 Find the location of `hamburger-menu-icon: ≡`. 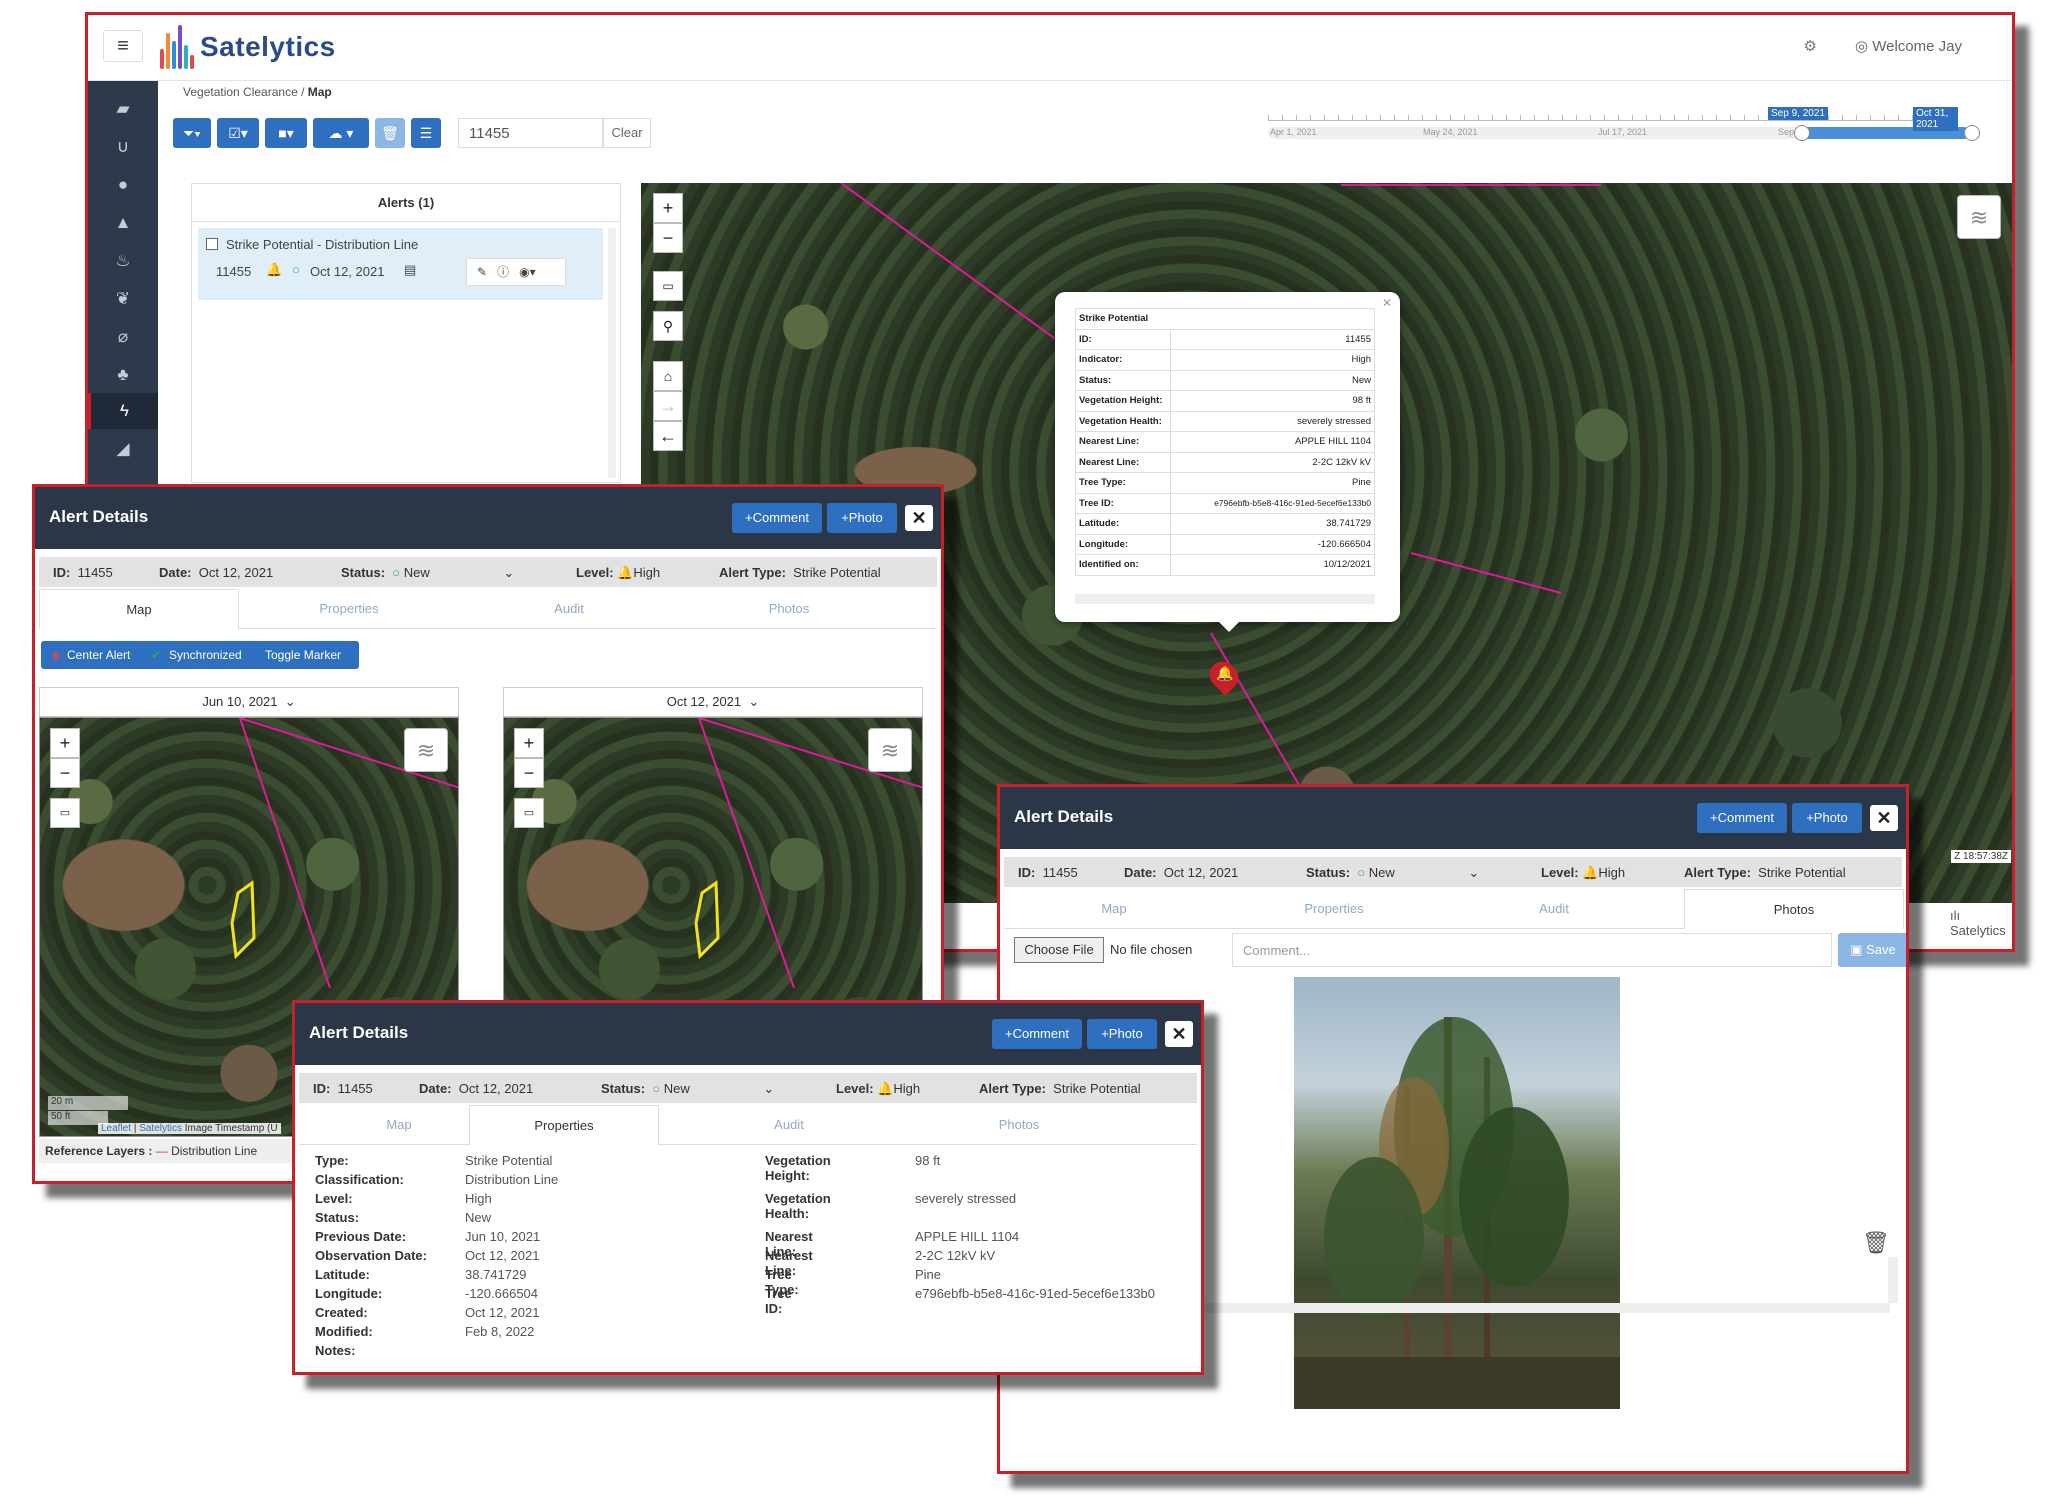

hamburger-menu-icon: ≡ is located at coordinates (123, 46).